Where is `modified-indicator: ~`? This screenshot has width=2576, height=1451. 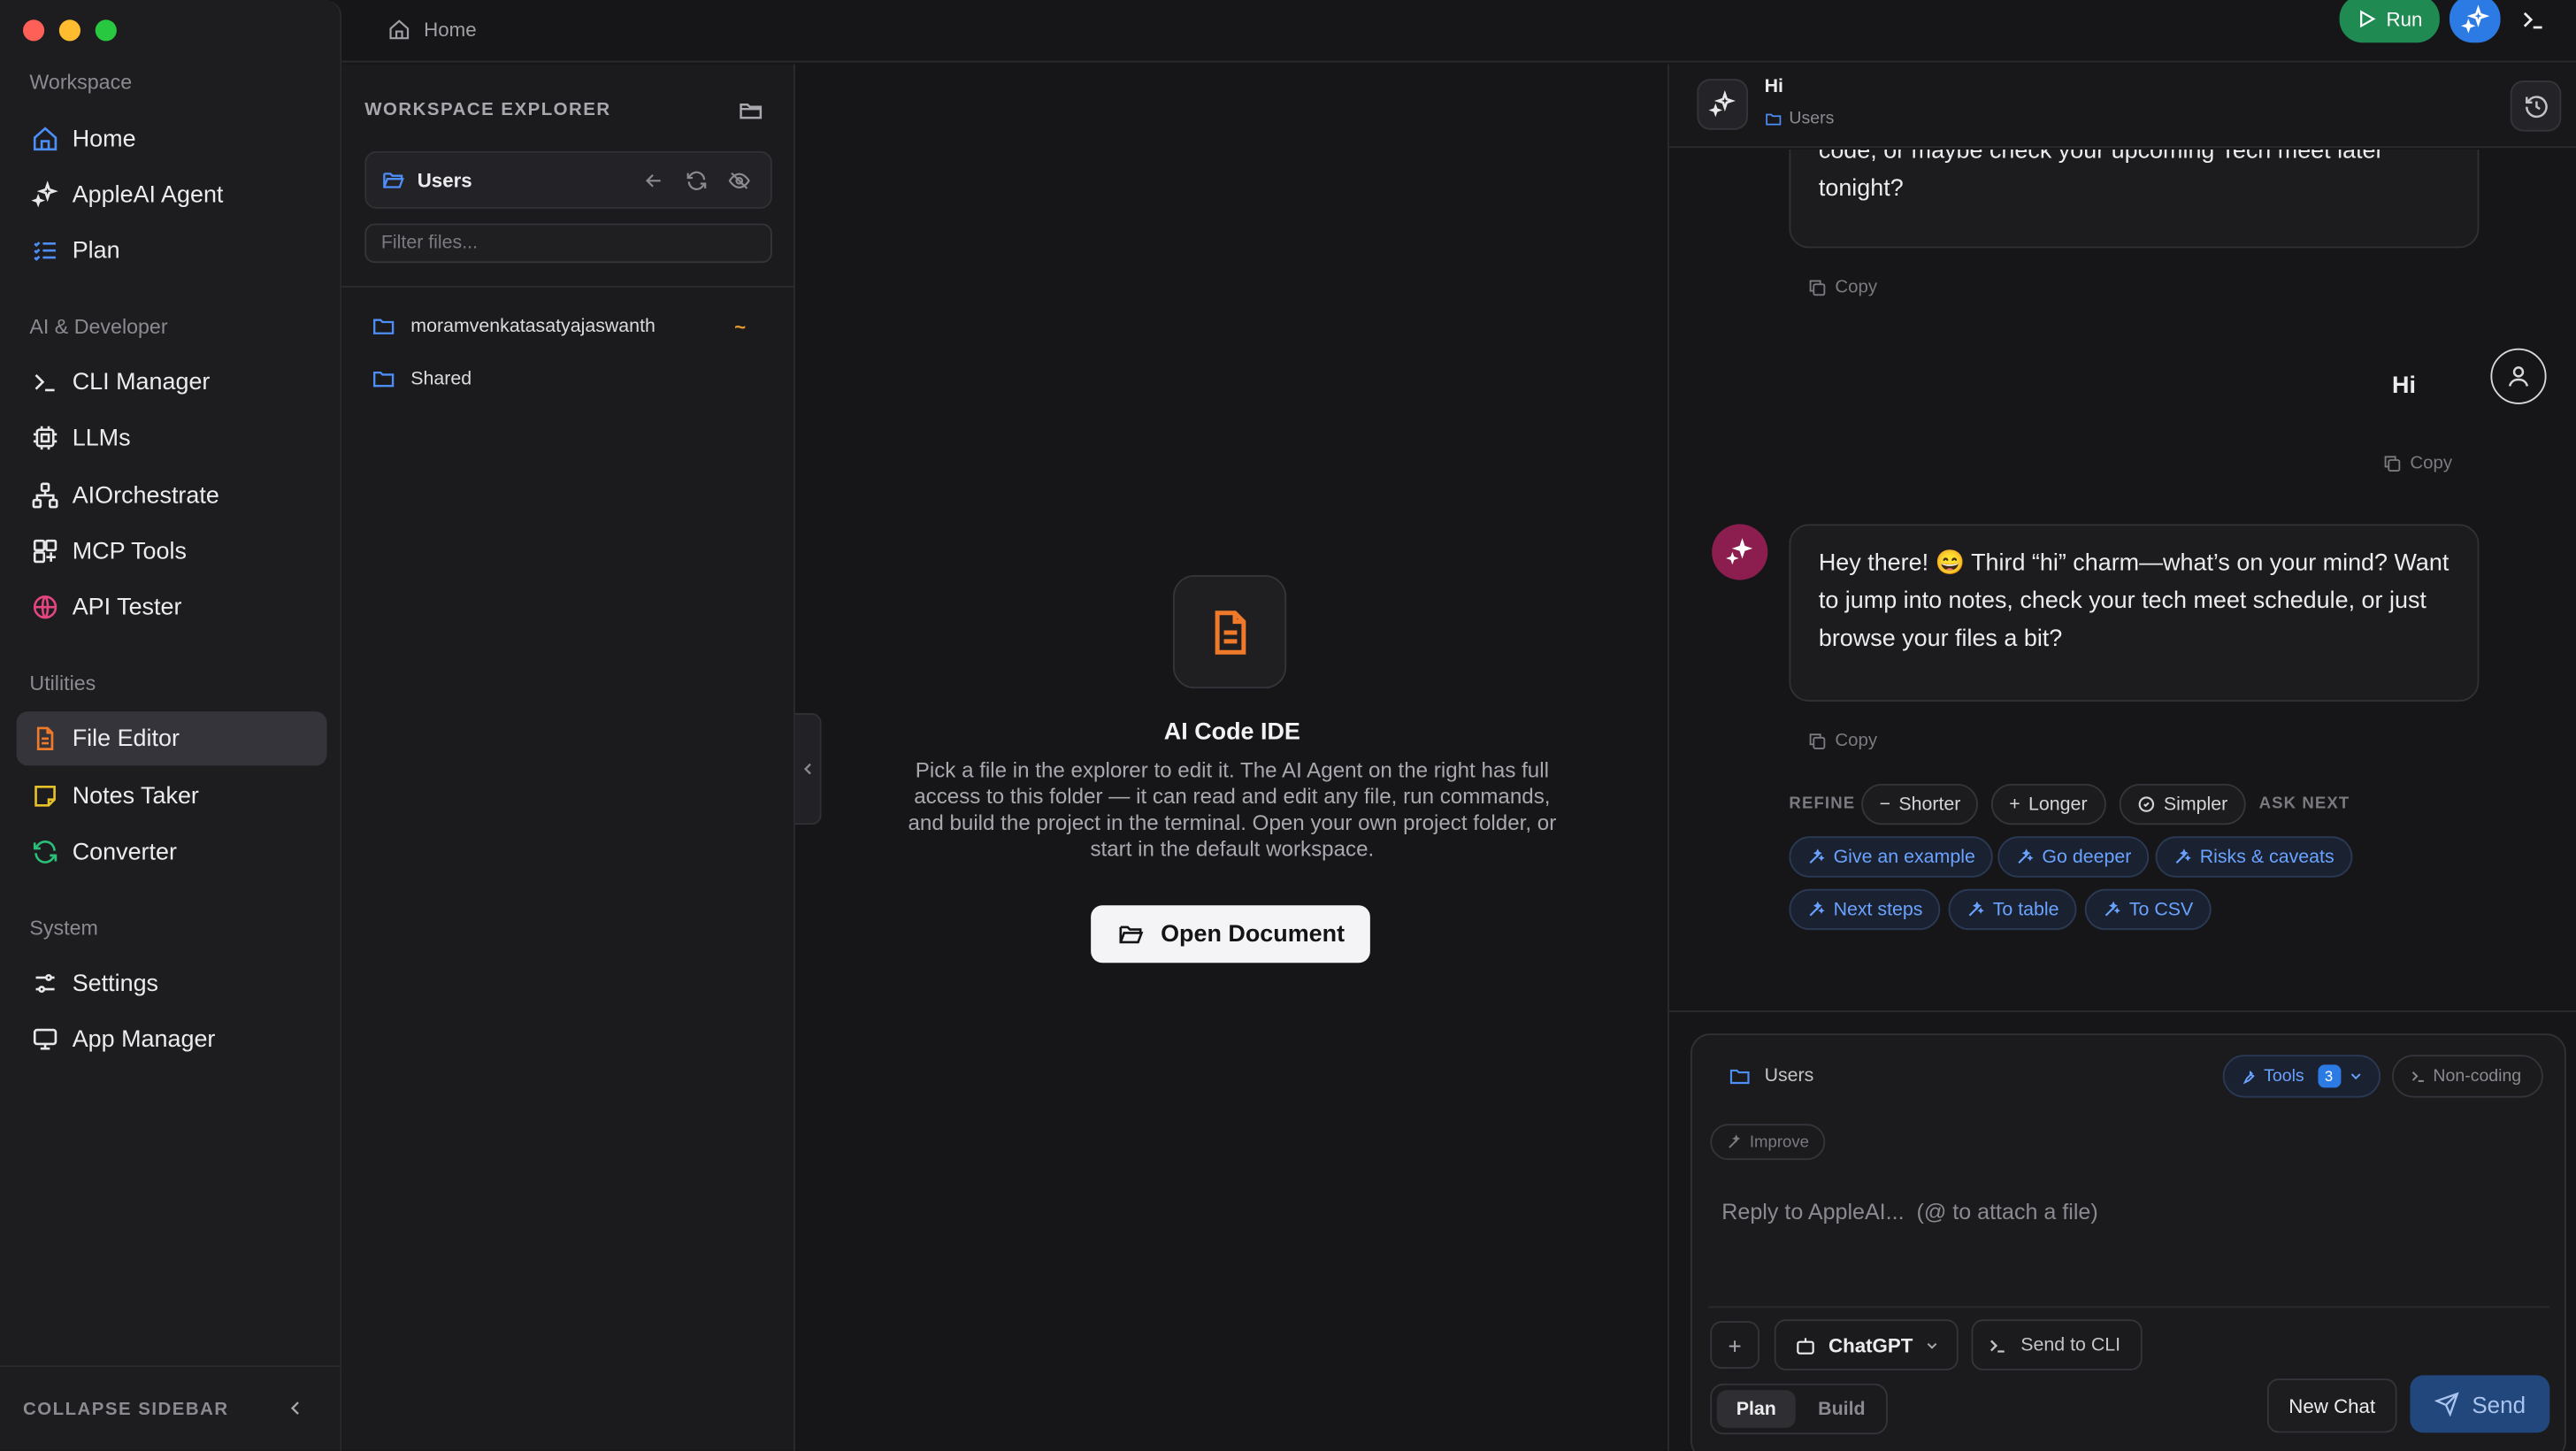 modified-indicator: ~ is located at coordinates (740, 326).